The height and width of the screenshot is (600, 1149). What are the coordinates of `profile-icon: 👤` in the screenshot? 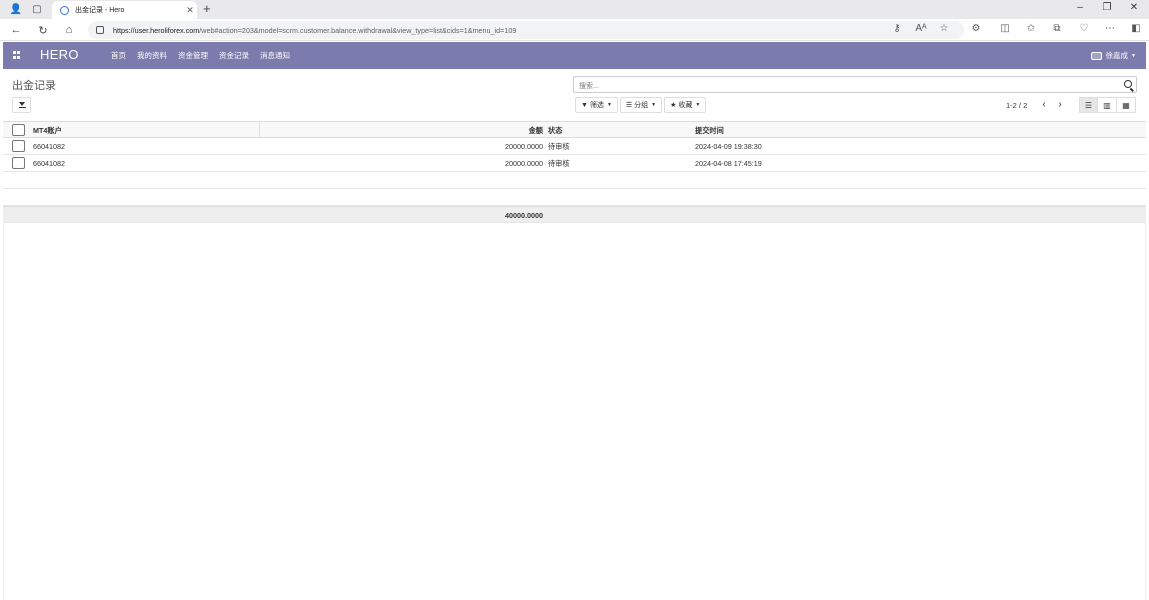 It's located at (16, 9).